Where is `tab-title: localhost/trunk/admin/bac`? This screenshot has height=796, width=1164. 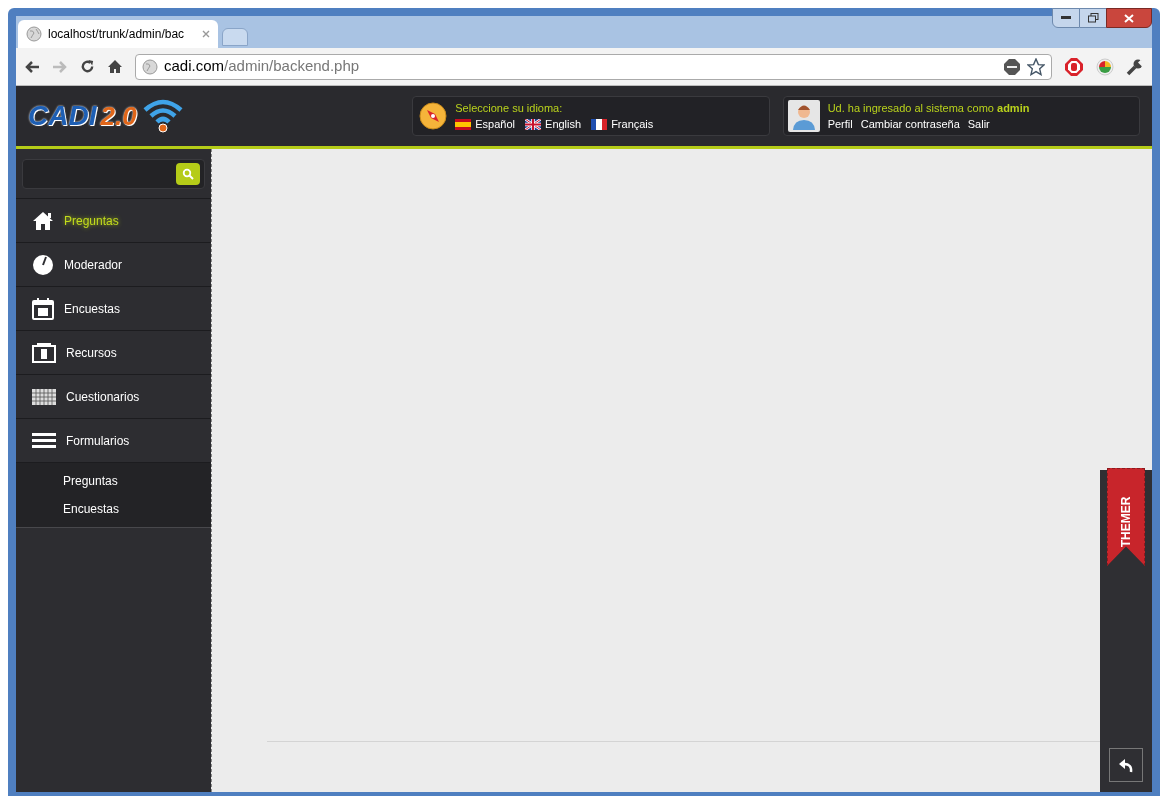
tab-title: localhost/trunk/admin/bac is located at coordinates (116, 34).